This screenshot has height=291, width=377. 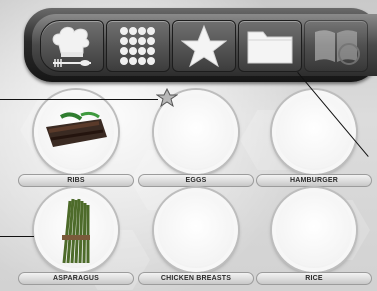 I want to click on recipe-item-ribs: RIBS, so click(x=76, y=145).